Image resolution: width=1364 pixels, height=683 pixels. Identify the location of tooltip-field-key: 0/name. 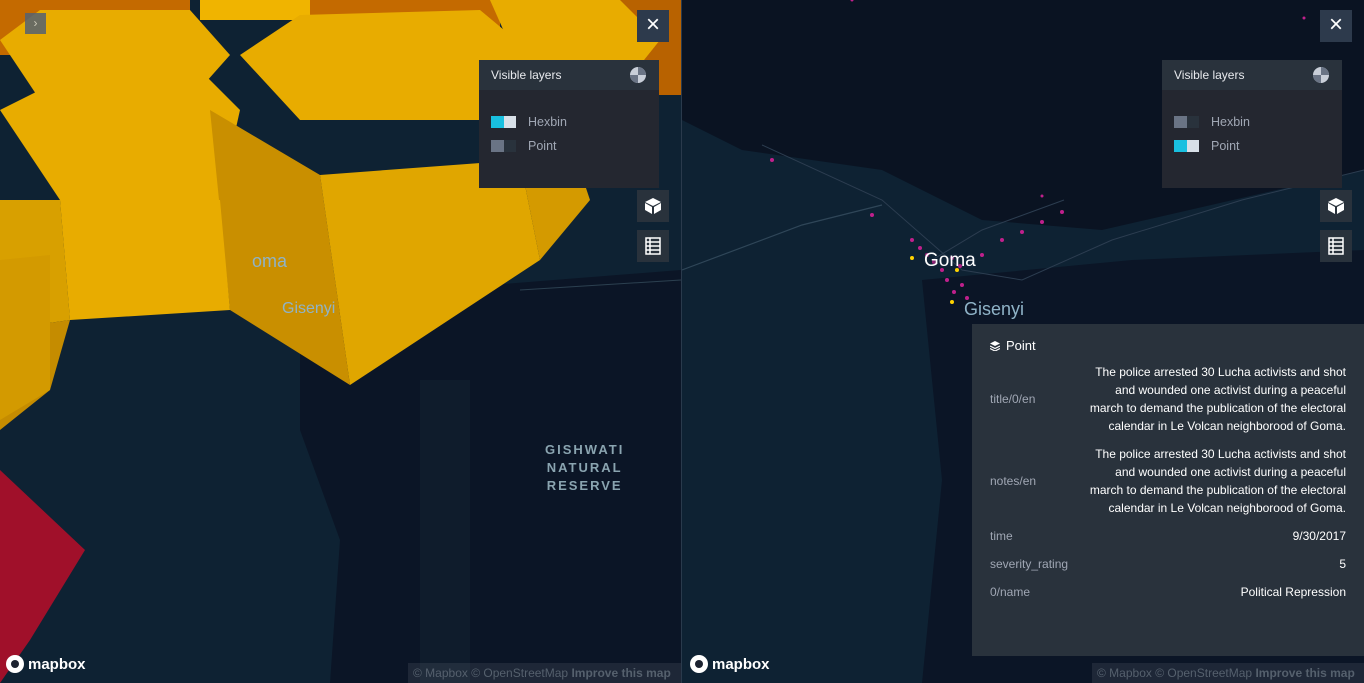
(1010, 592).